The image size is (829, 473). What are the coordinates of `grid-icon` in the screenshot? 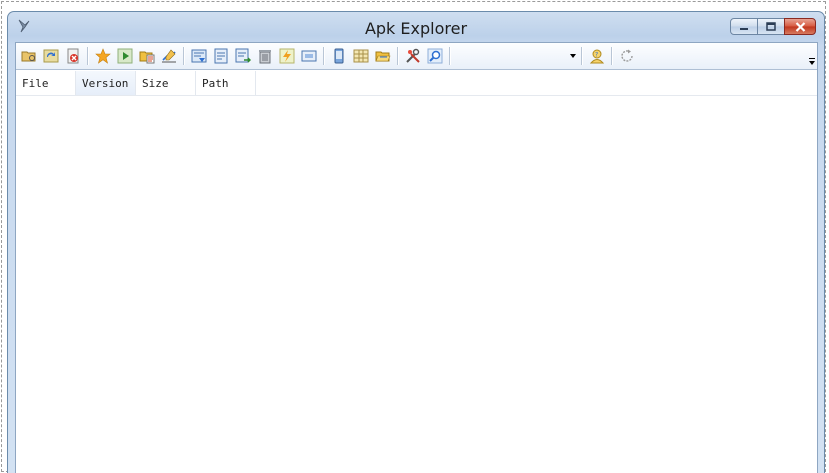 It's located at (361, 56).